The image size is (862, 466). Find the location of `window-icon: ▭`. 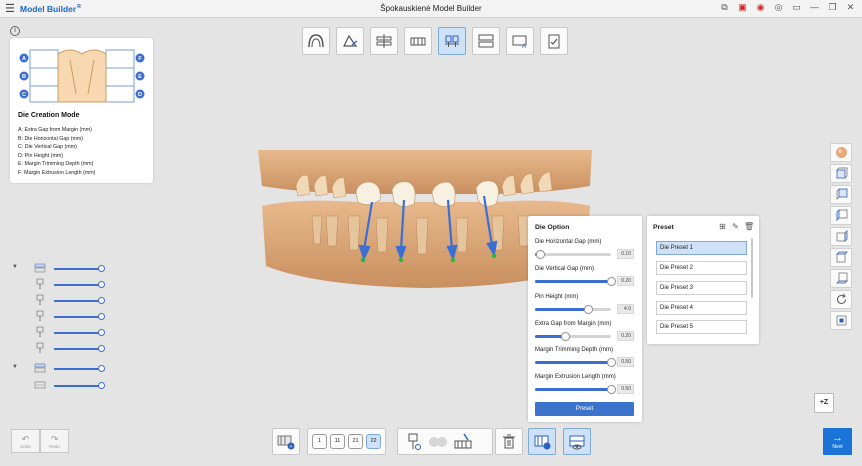

window-icon: ▭ is located at coordinates (796, 7).